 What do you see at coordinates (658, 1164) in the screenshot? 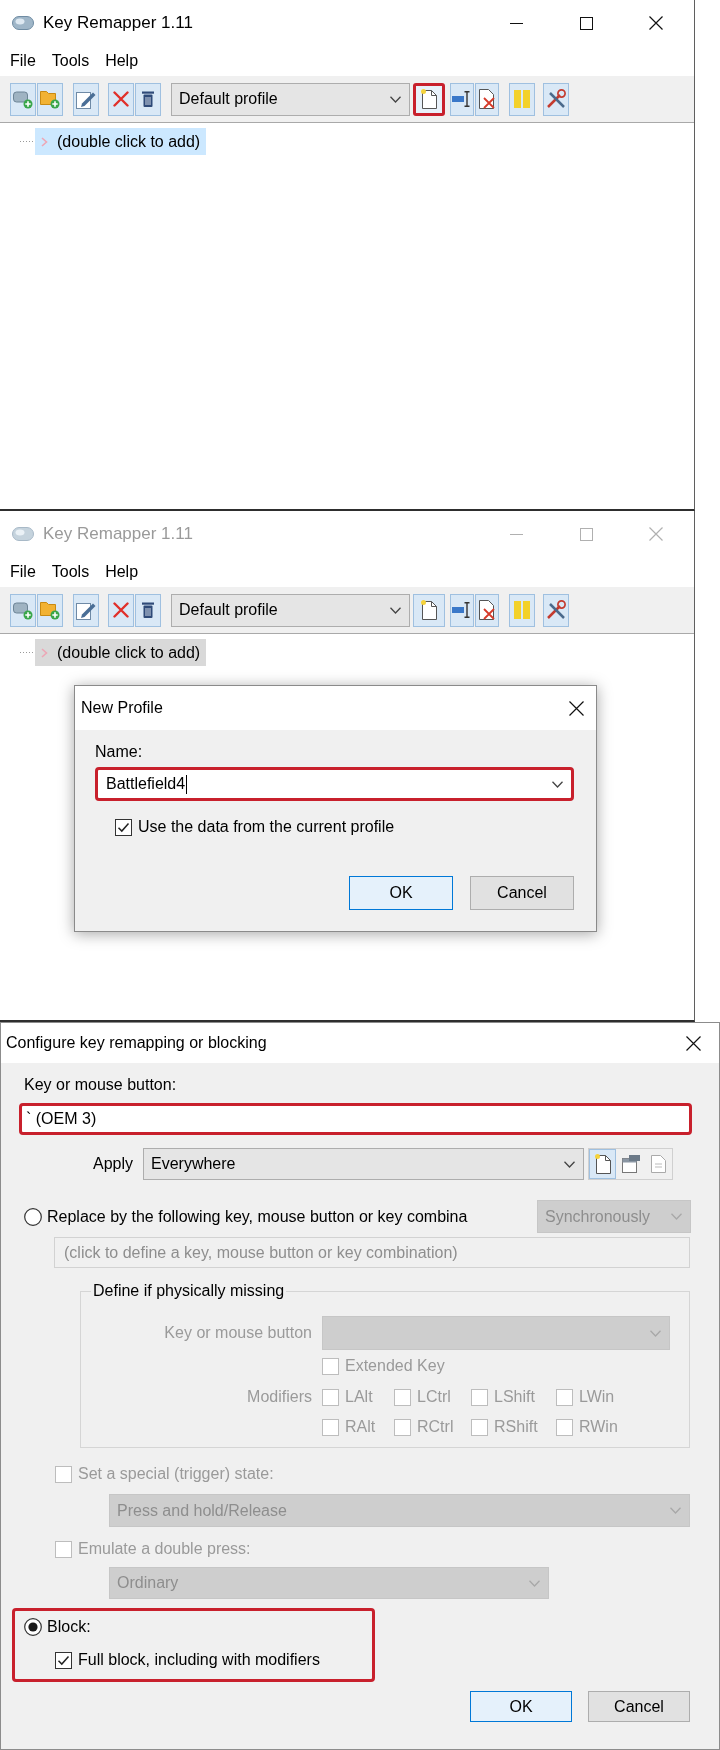
I see `document-icon` at bounding box center [658, 1164].